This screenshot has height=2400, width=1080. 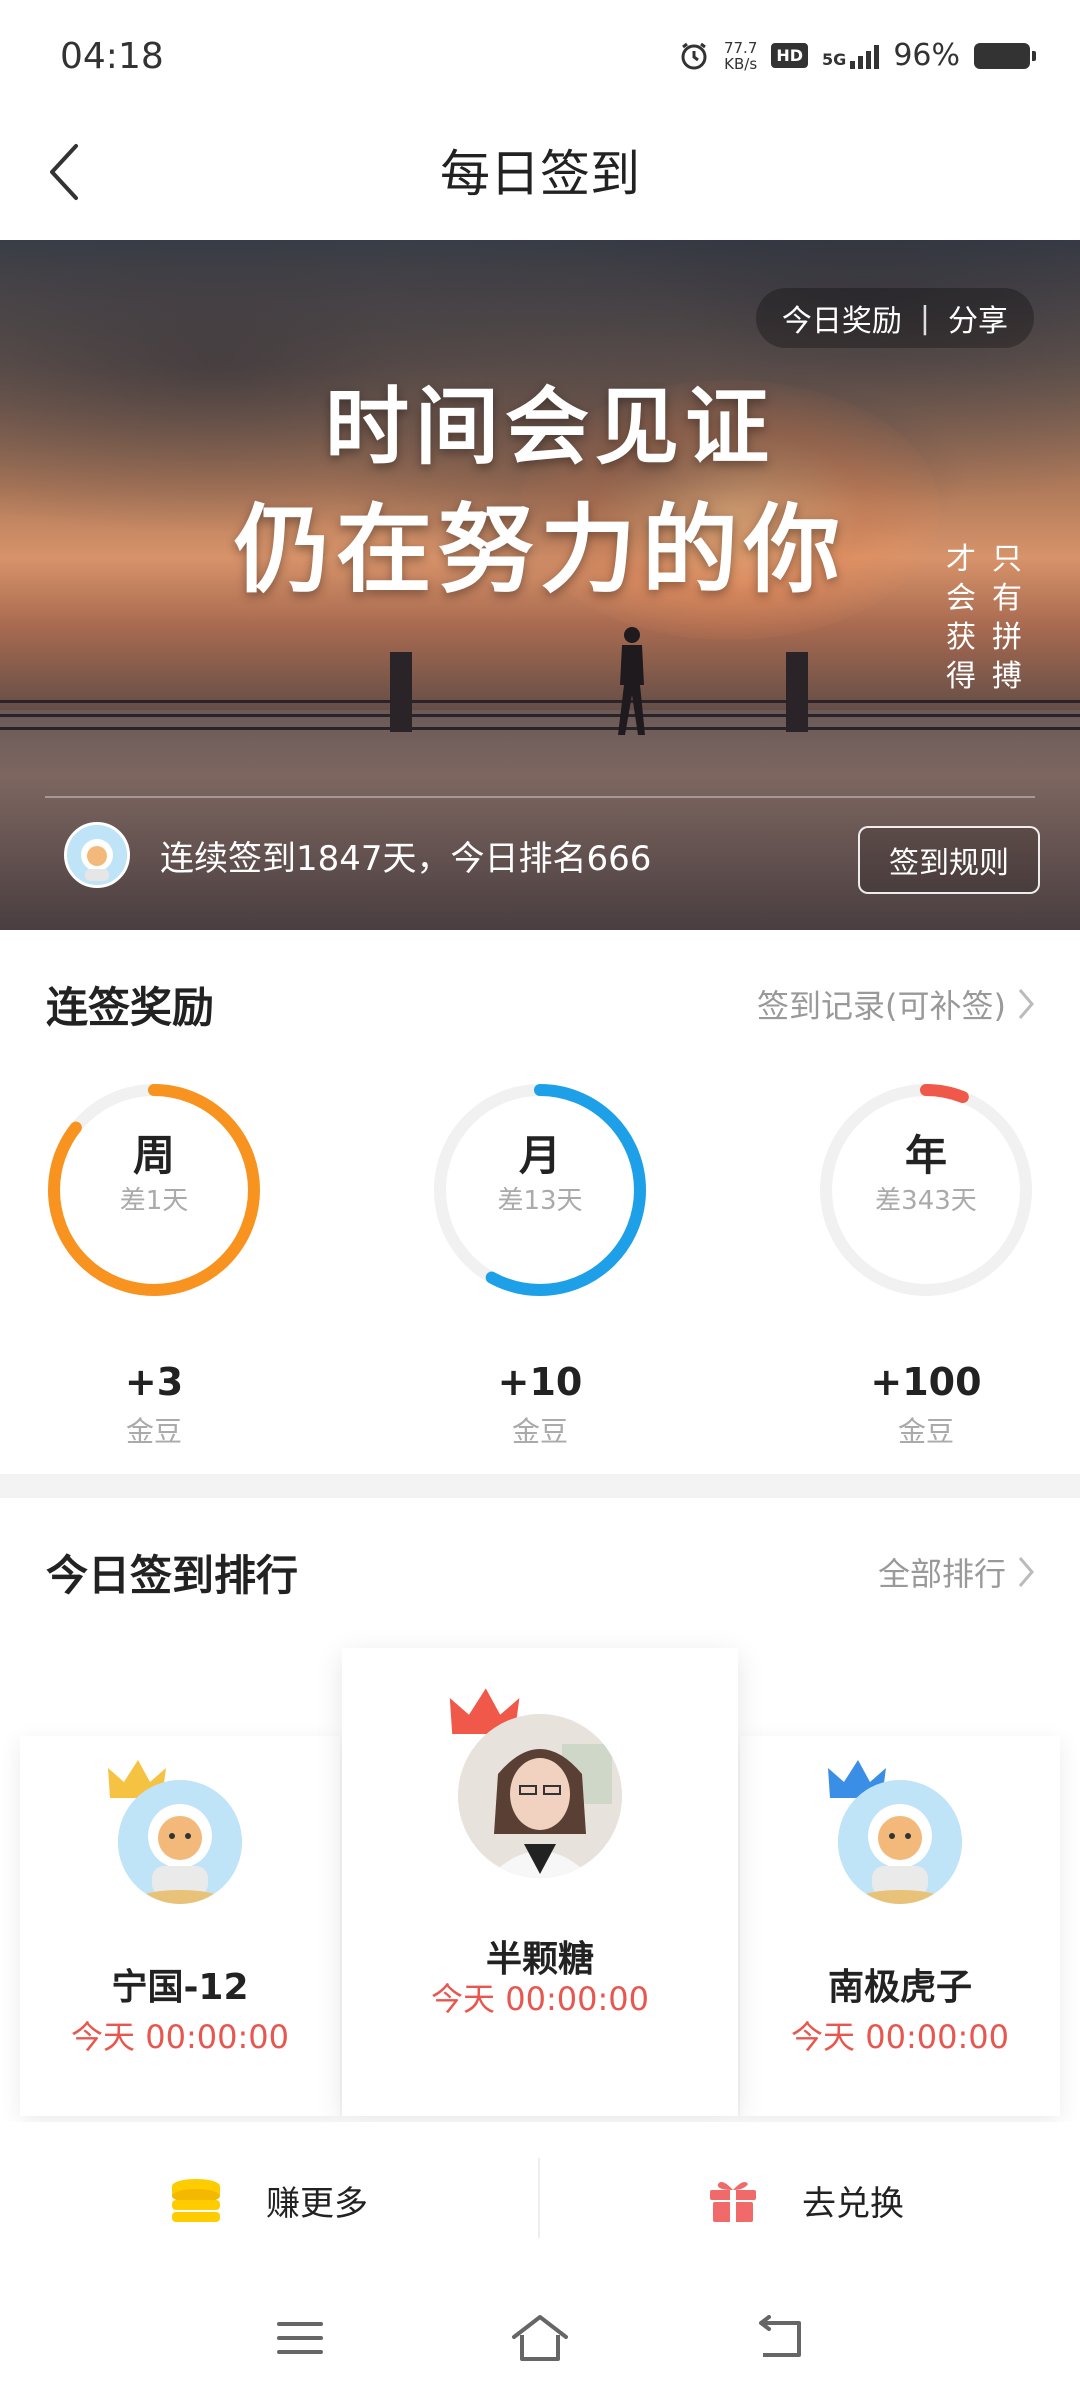 I want to click on status-time: 04:18, so click(x=112, y=56).